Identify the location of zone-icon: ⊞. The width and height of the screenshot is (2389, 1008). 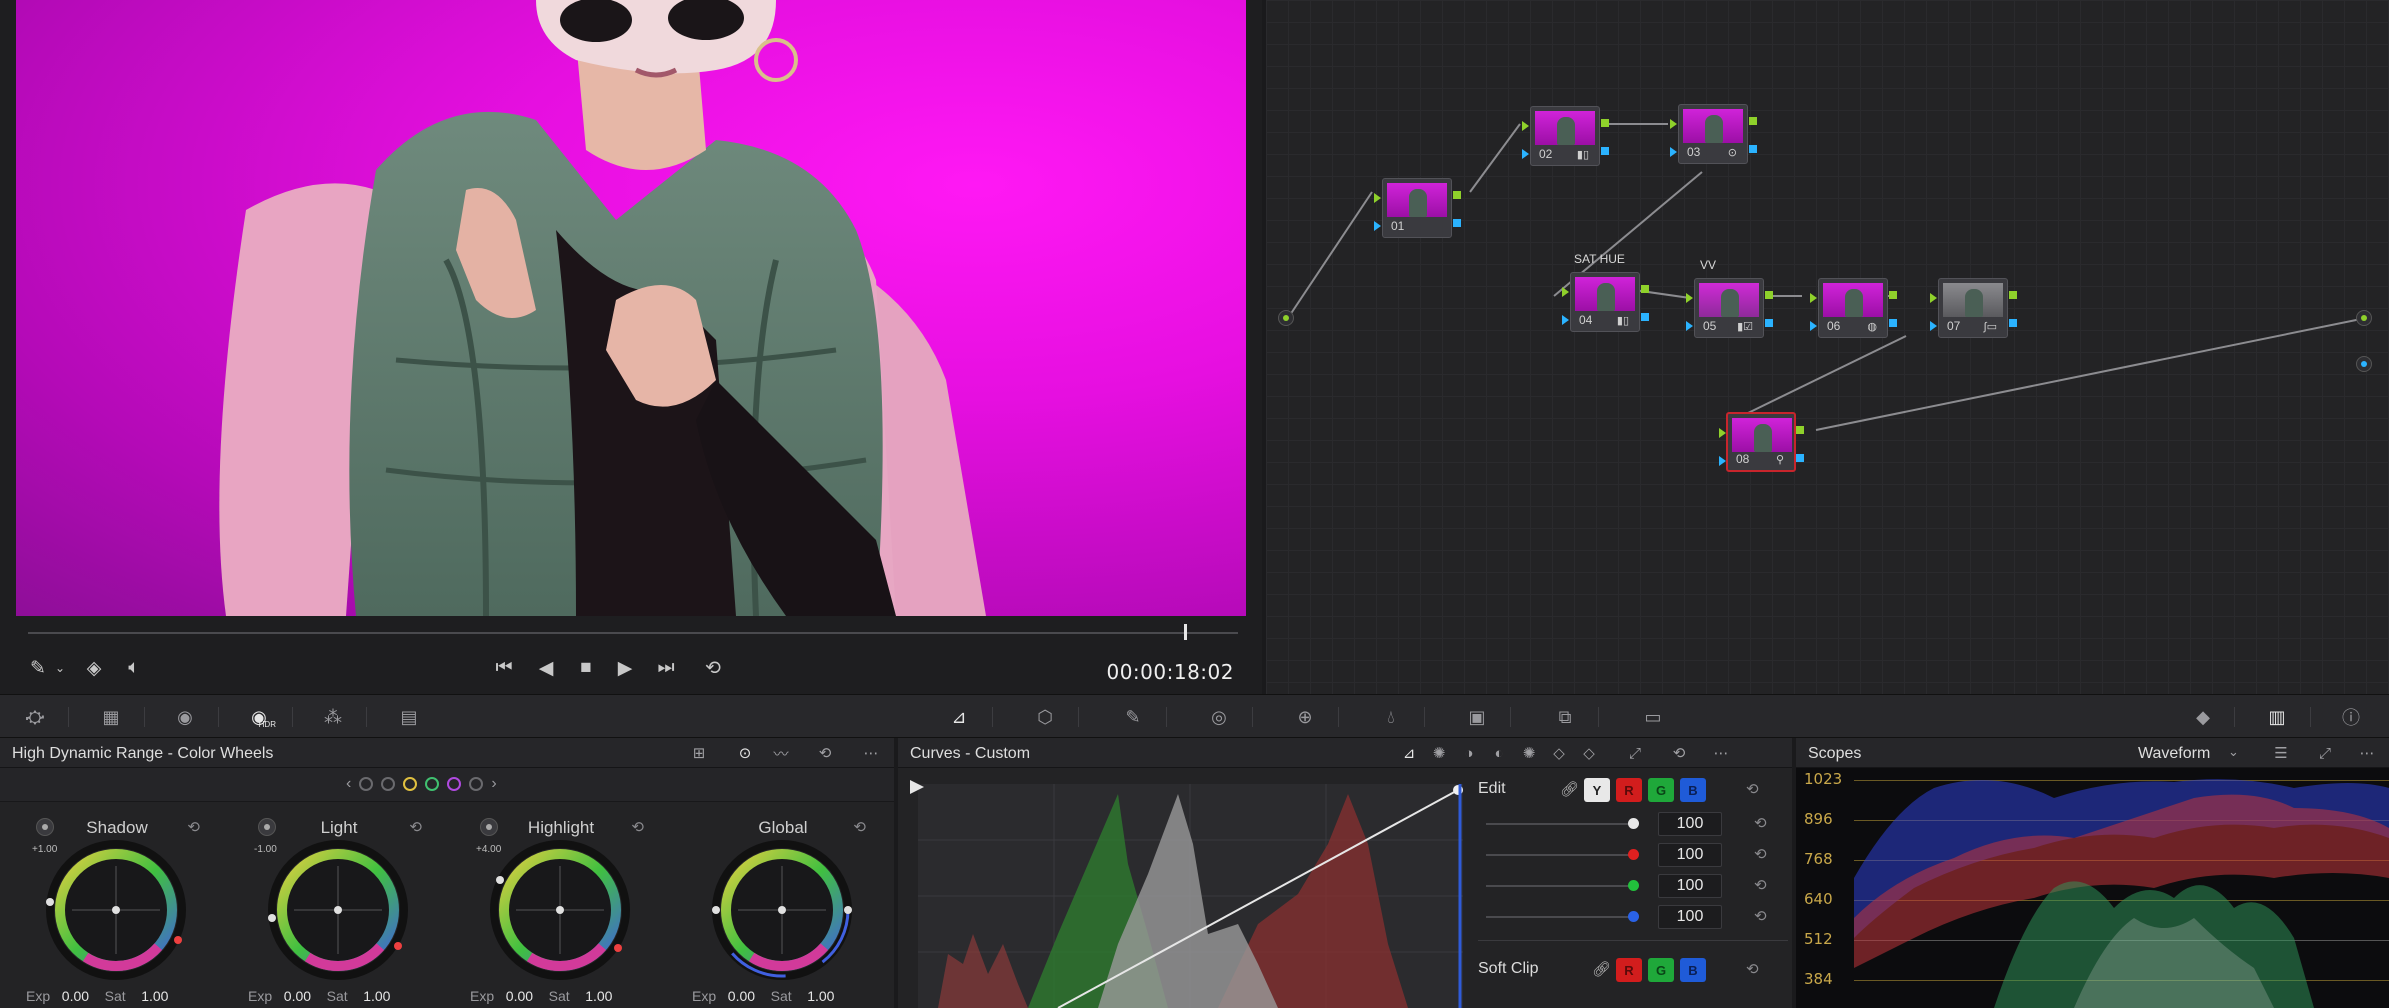
(699, 753).